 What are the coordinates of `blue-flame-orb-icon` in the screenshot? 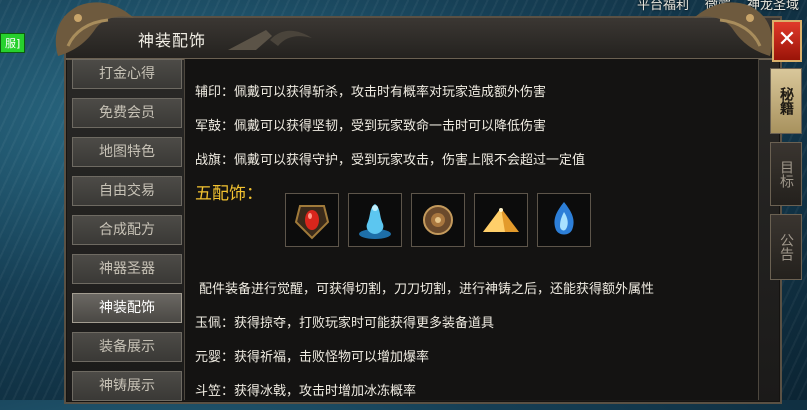 It's located at (564, 218).